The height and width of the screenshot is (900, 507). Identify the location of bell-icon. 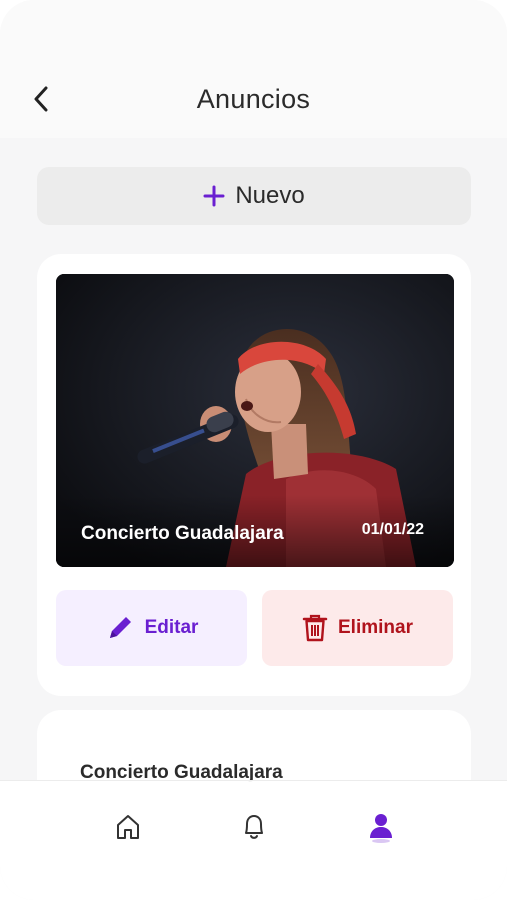
(254, 827).